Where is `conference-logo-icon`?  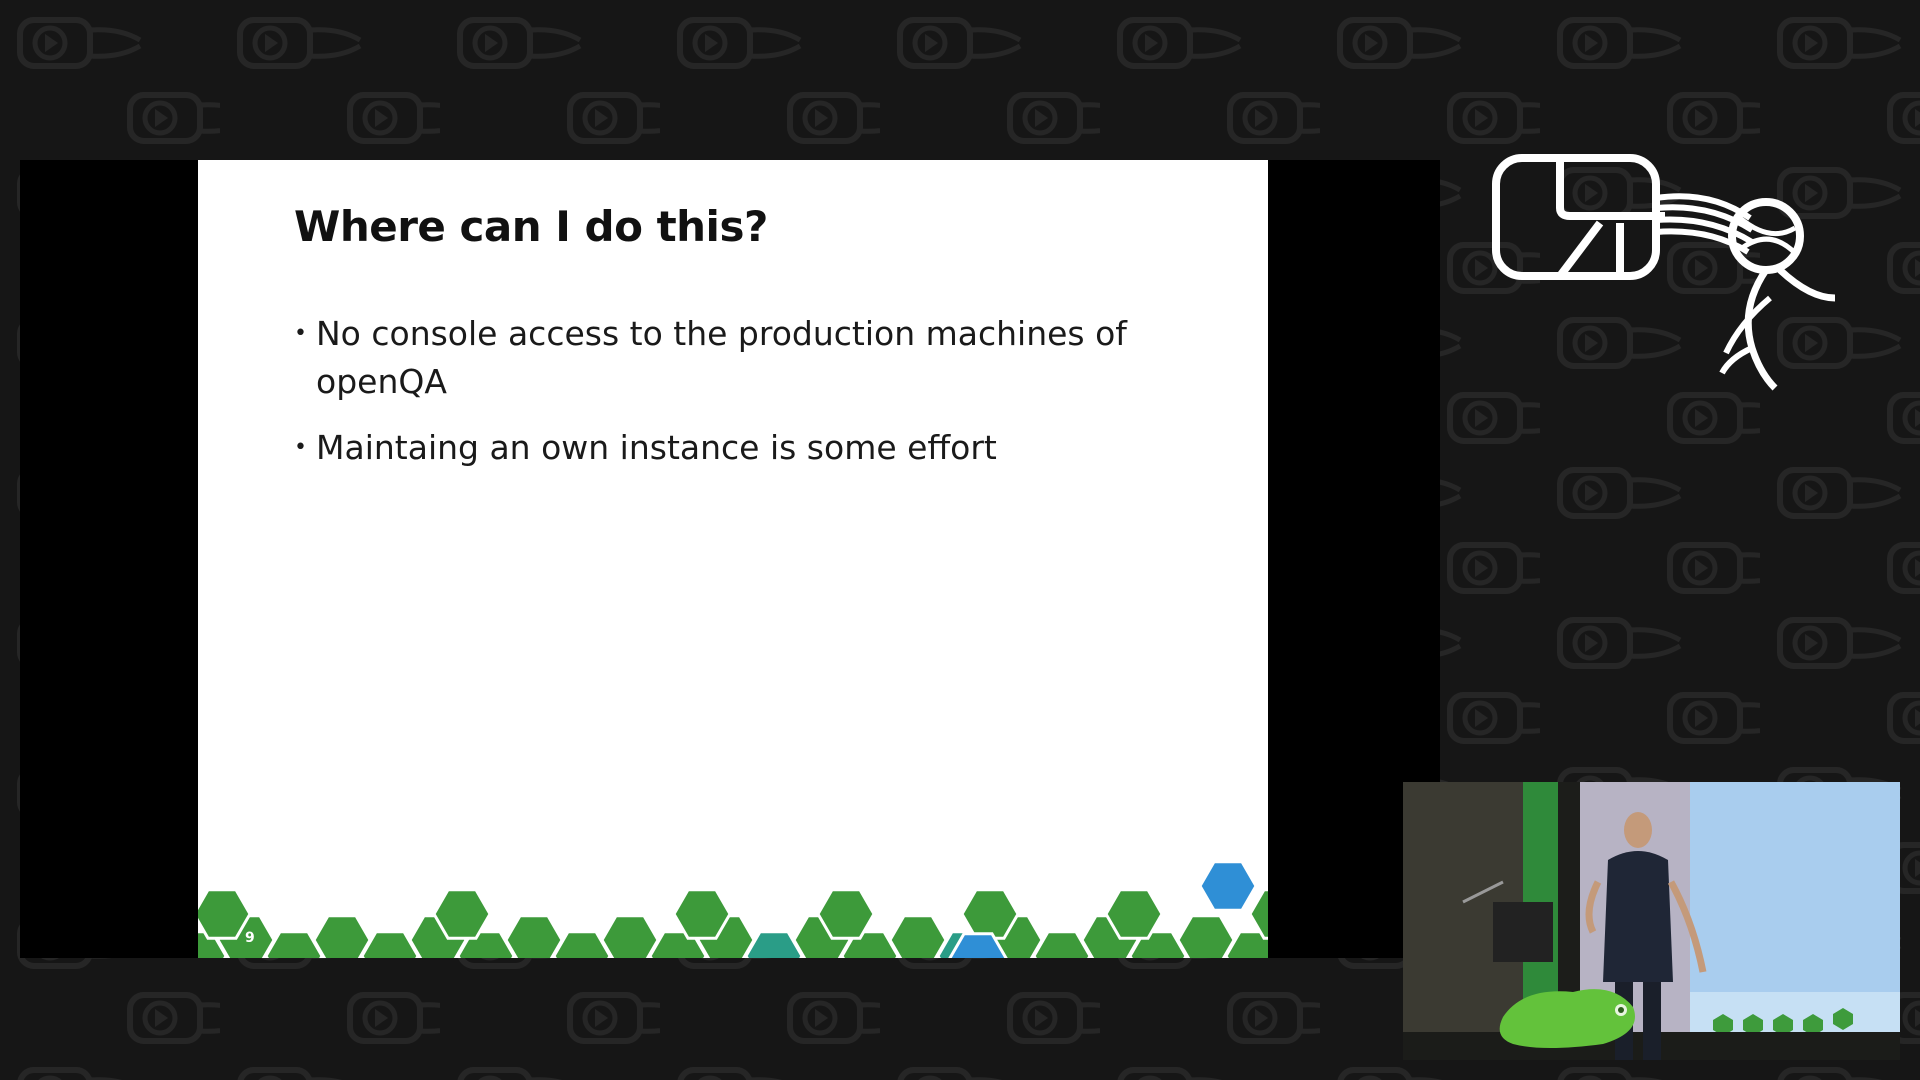 conference-logo-icon is located at coordinates (1664, 272).